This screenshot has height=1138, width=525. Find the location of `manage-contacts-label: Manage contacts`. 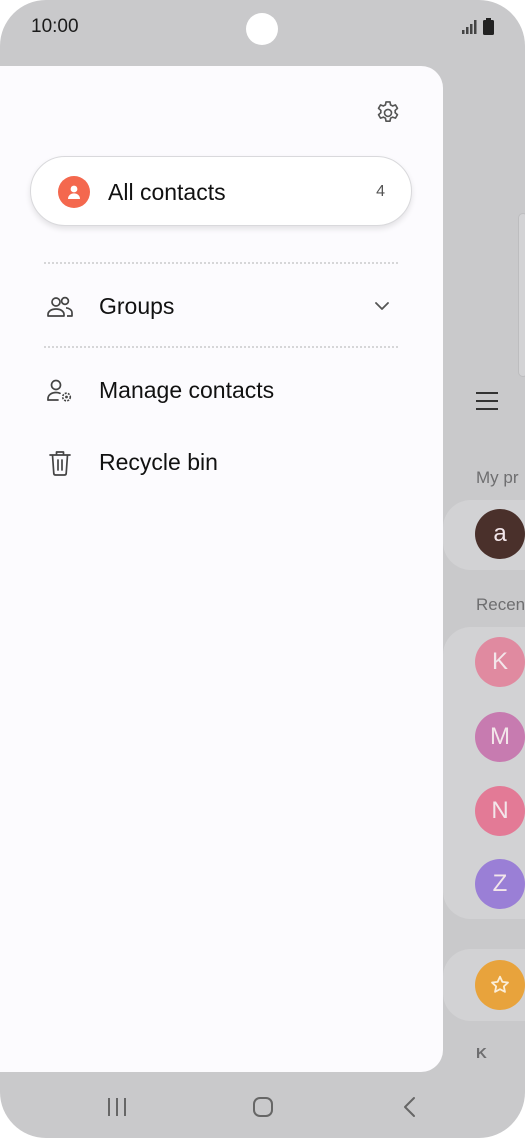

manage-contacts-label: Manage contacts is located at coordinates (187, 390).